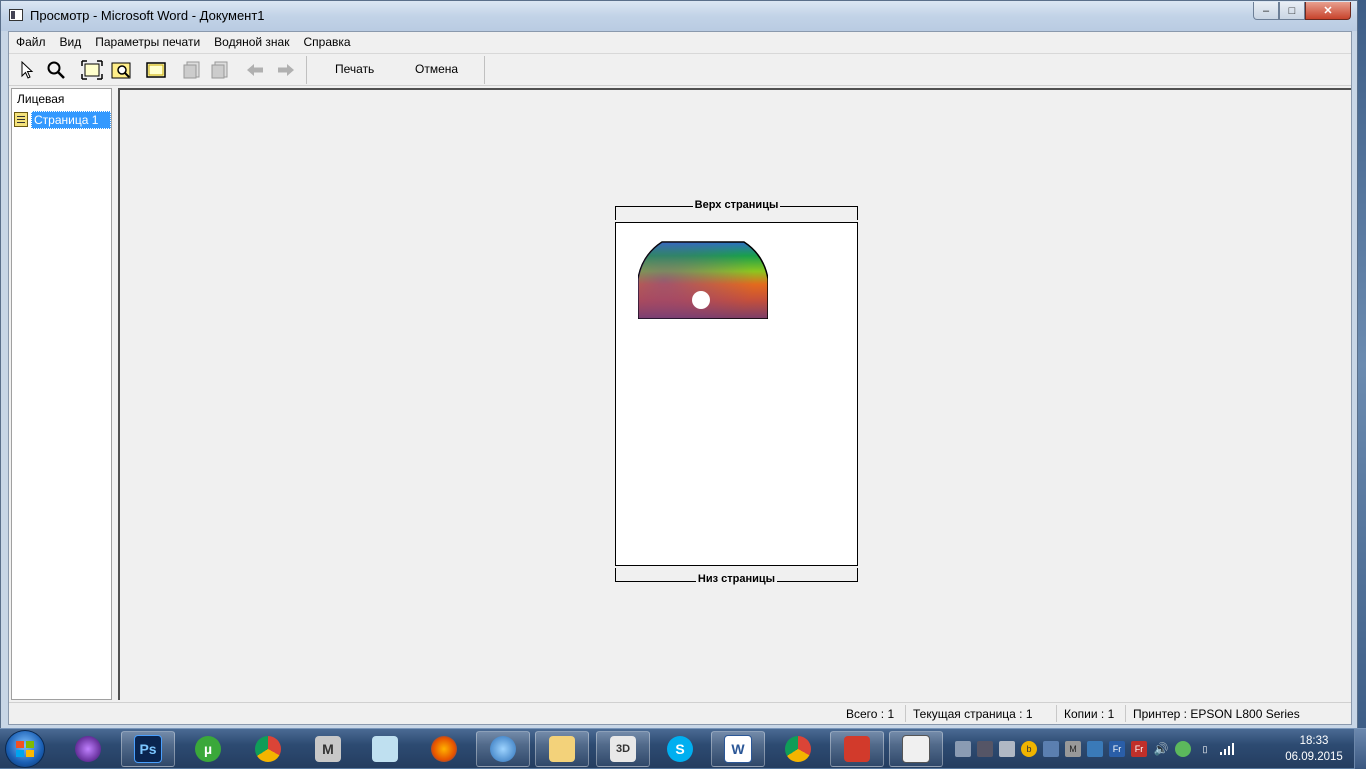  Describe the element at coordinates (1314, 757) in the screenshot. I see `clock-date: 06.09.2015` at that location.